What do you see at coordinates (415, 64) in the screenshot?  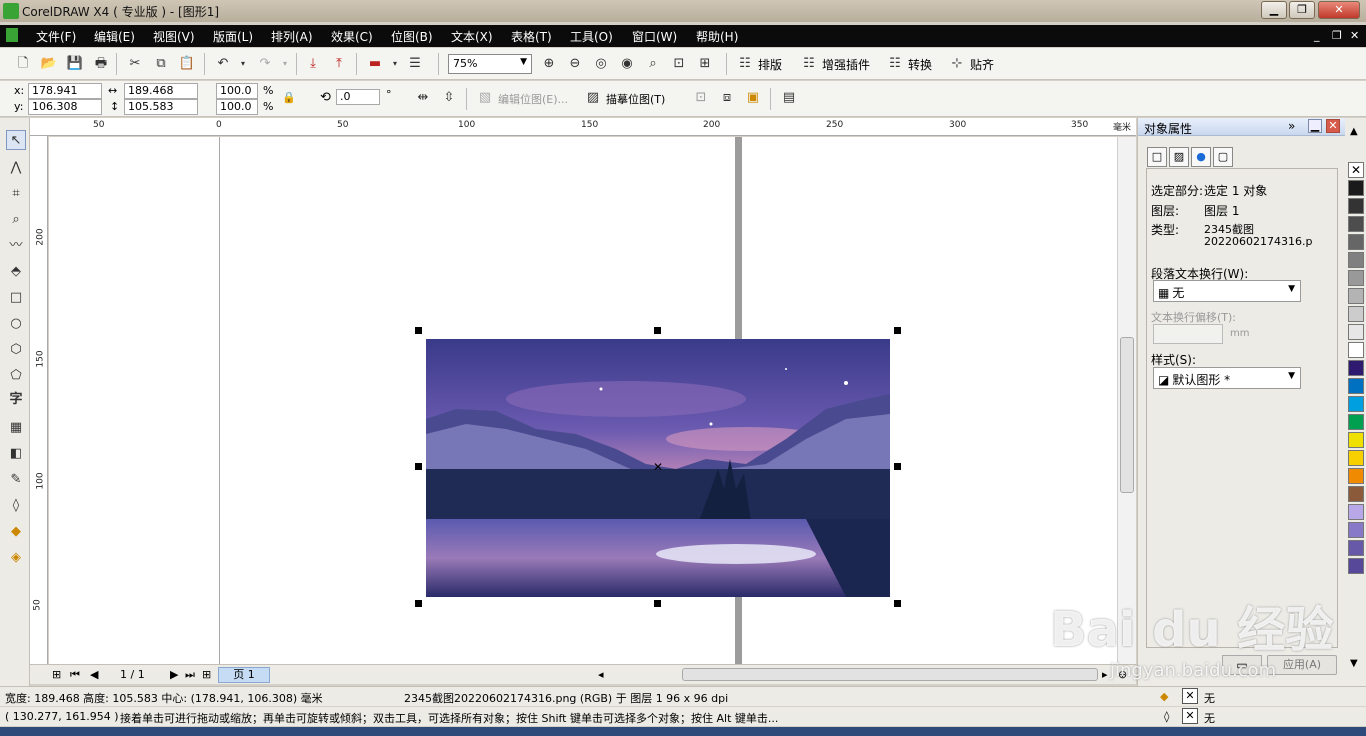 I see `welcome-screen-icon: ☰` at bounding box center [415, 64].